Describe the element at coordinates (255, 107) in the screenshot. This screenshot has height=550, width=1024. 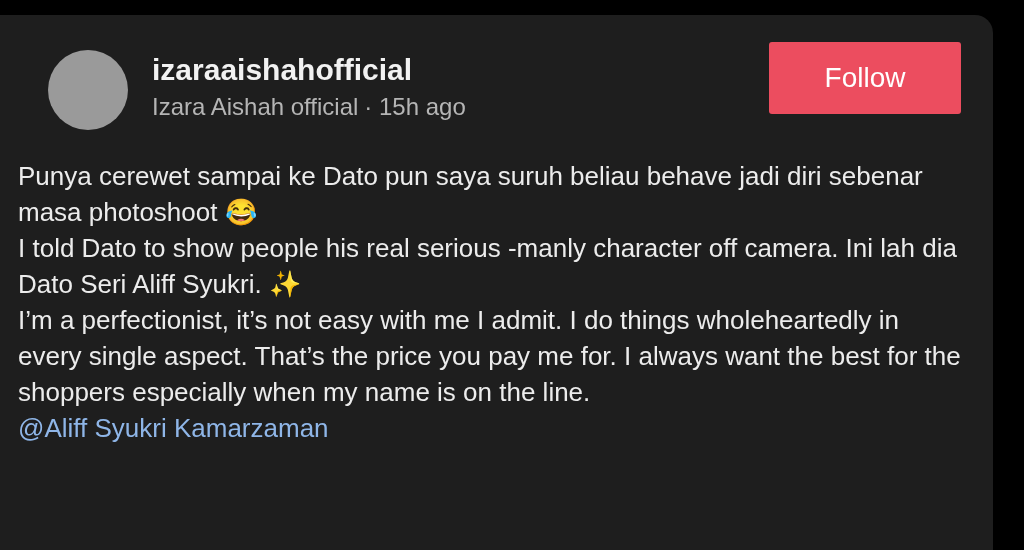
I see `display-name: Izara Aishah official` at that location.